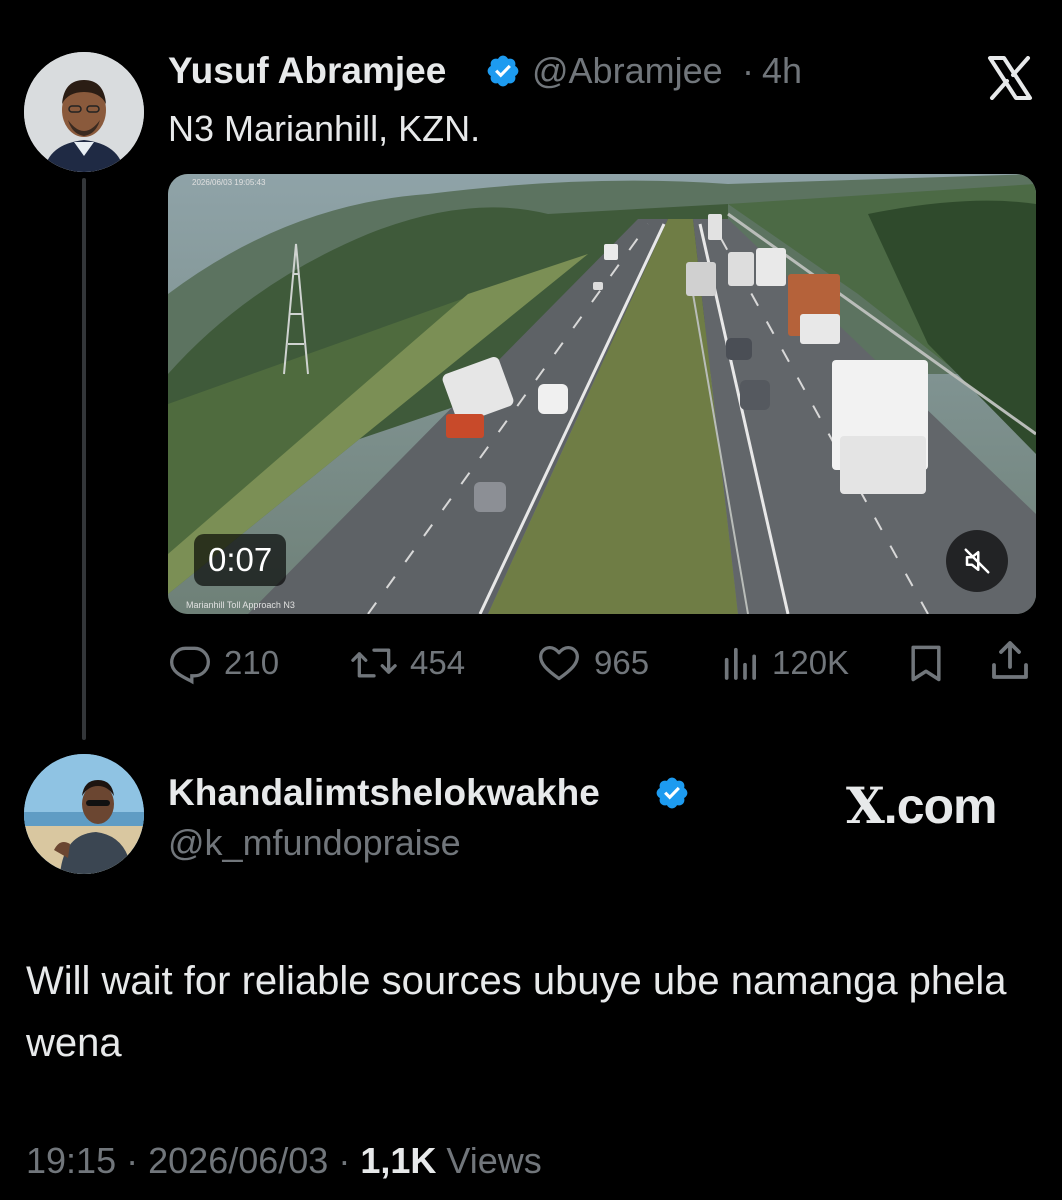 The image size is (1062, 1200). I want to click on author-handle: @Abramjee, so click(627, 71).